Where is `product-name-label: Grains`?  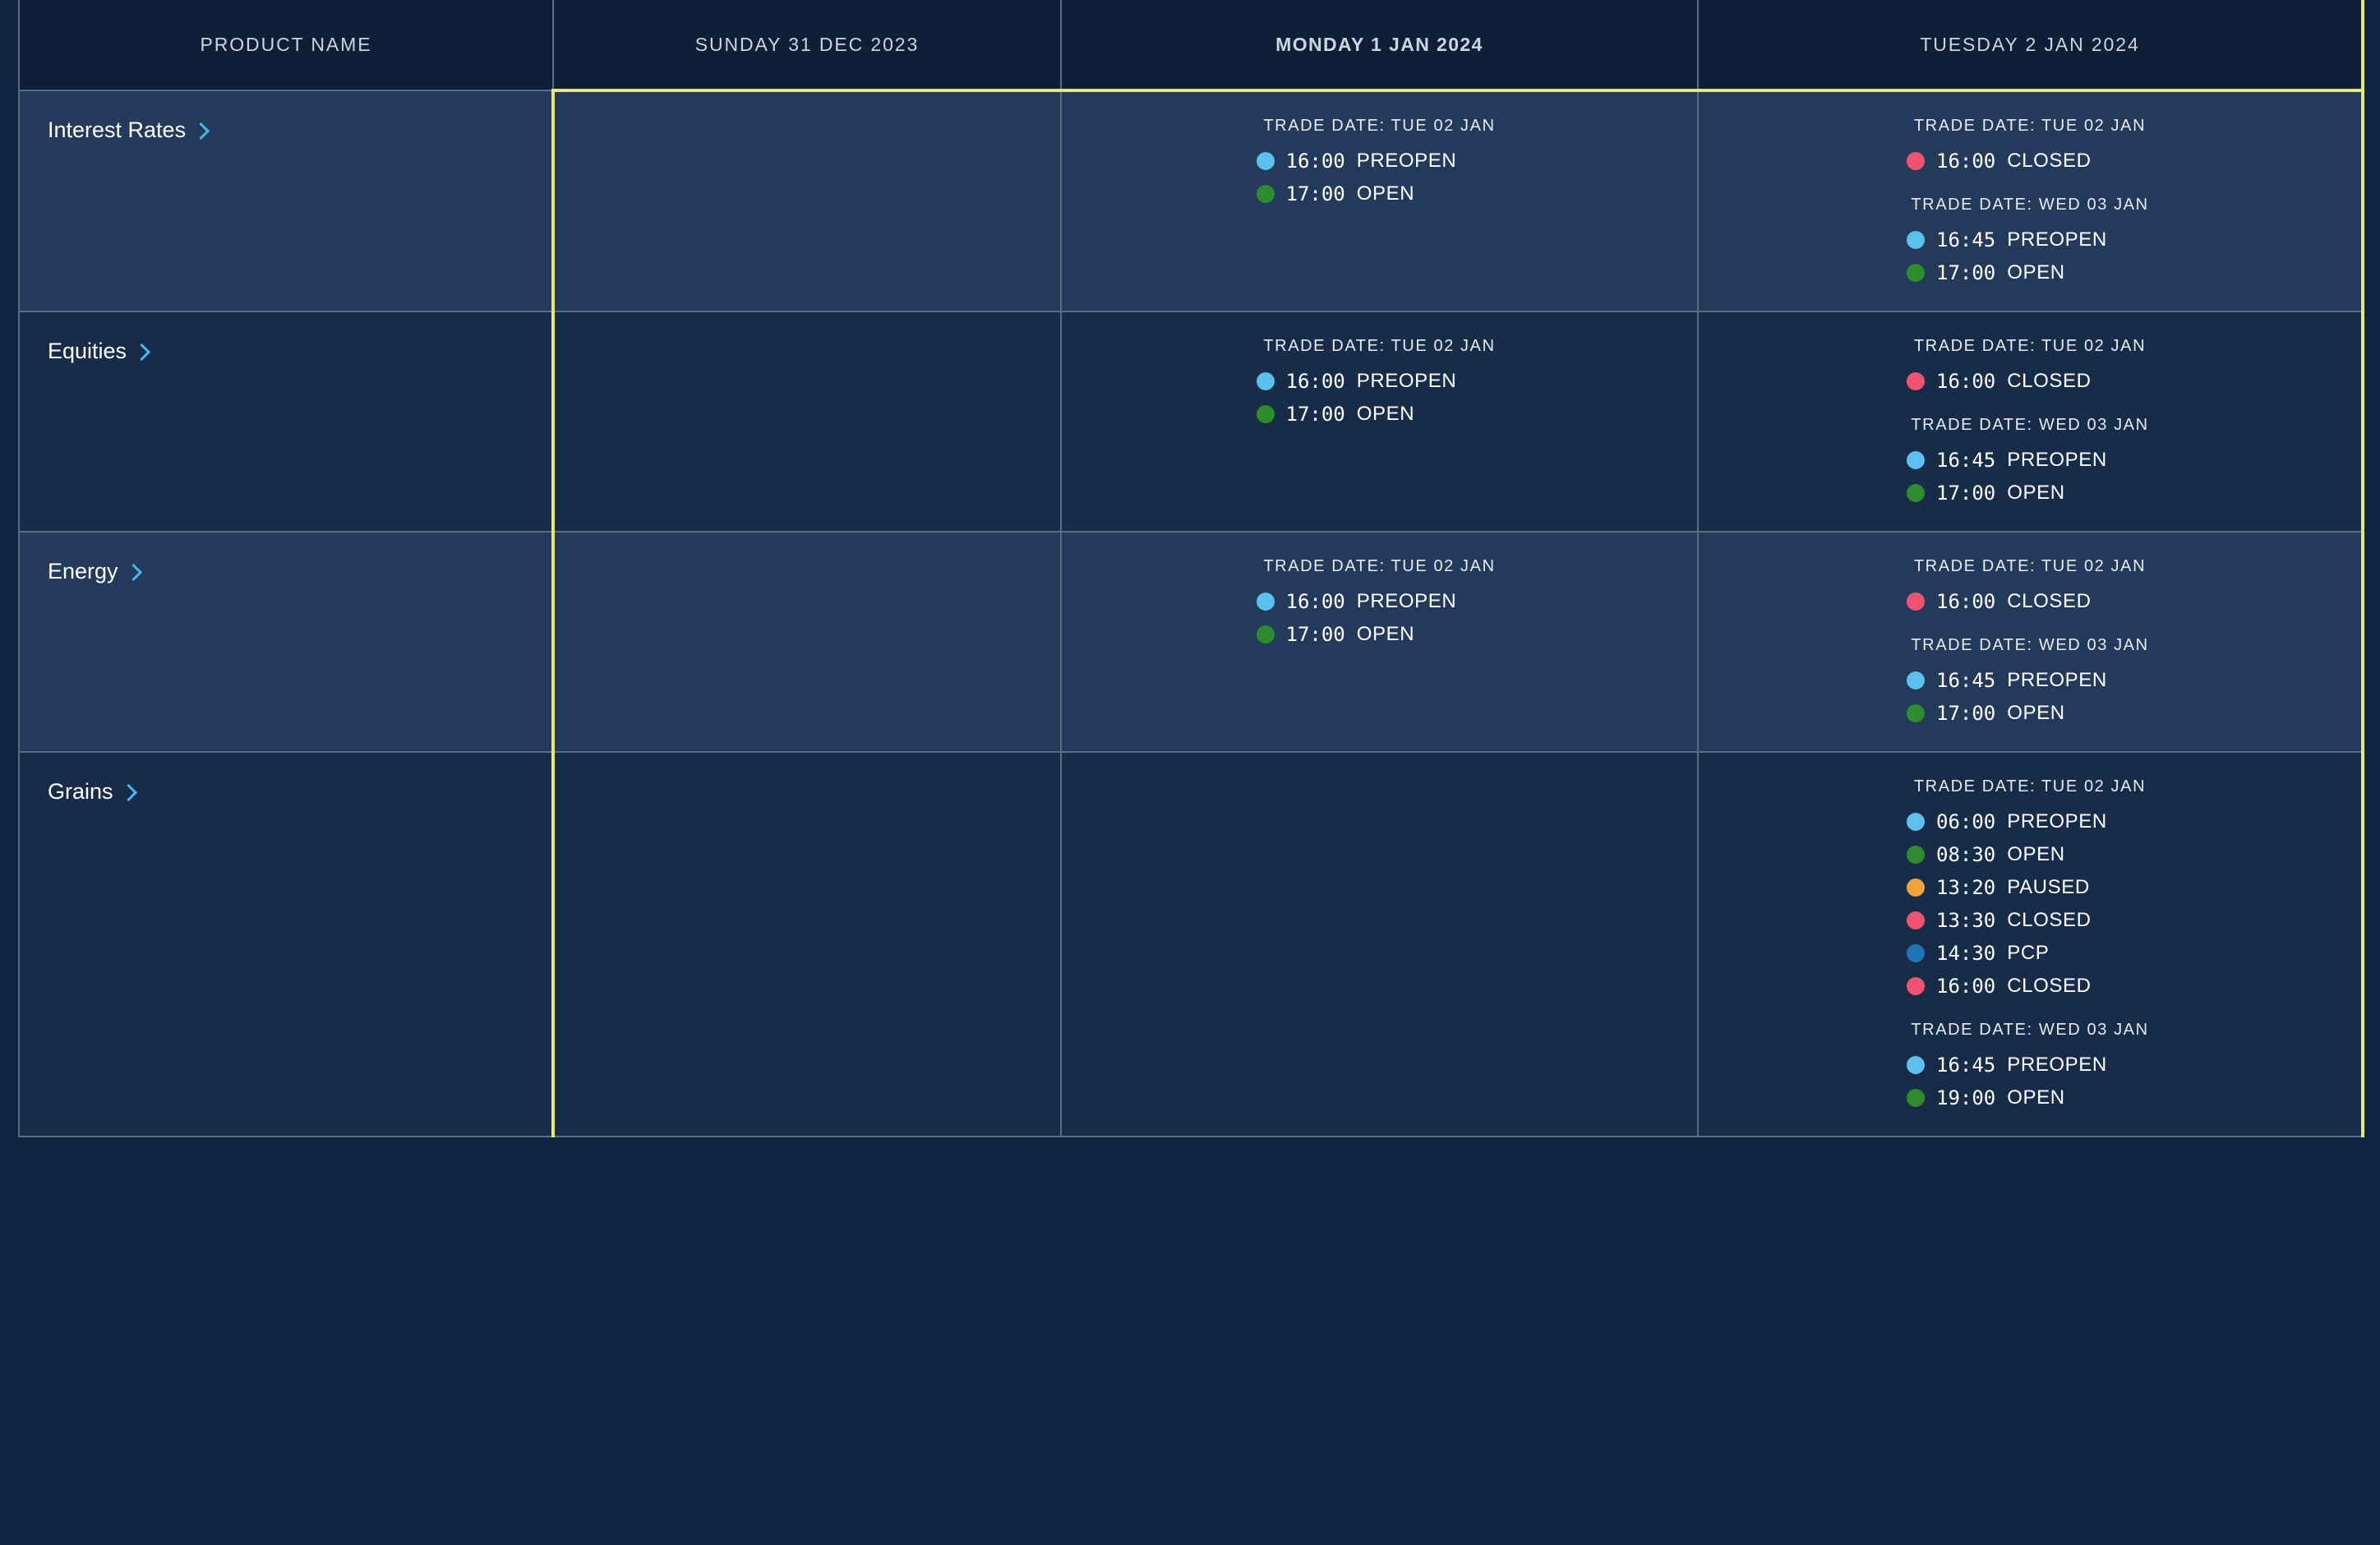 product-name-label: Grains is located at coordinates (80, 791).